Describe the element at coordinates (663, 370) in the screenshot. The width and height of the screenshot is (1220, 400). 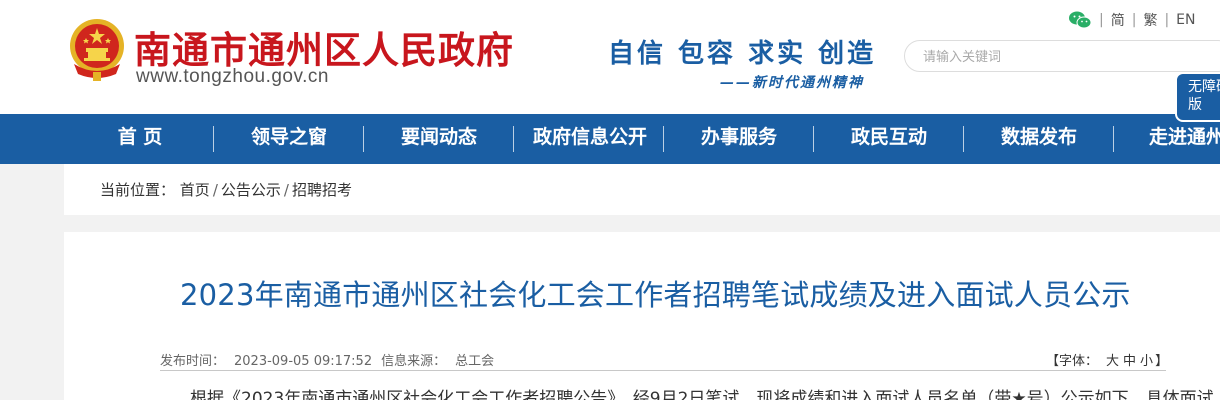
I see `meta-divider` at that location.